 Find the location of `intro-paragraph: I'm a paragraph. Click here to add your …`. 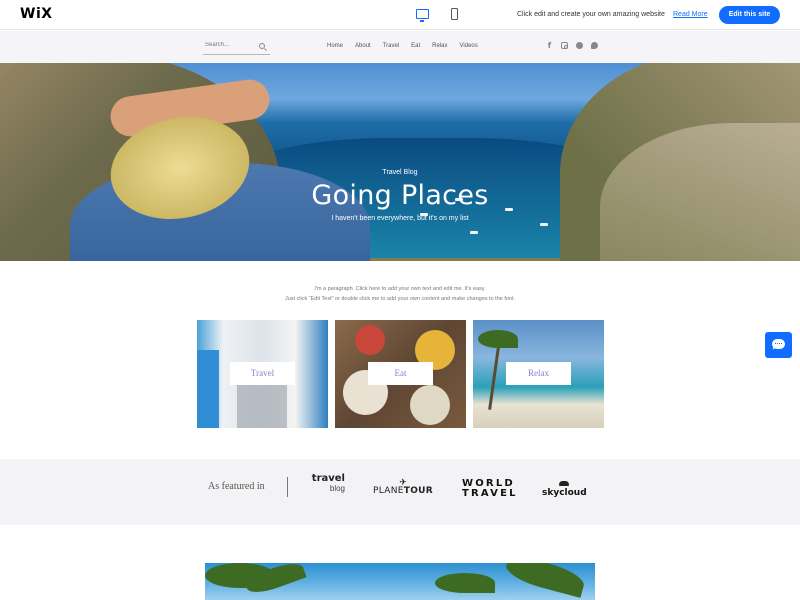

intro-paragraph: I'm a paragraph. Click here to add your … is located at coordinates (400, 294).